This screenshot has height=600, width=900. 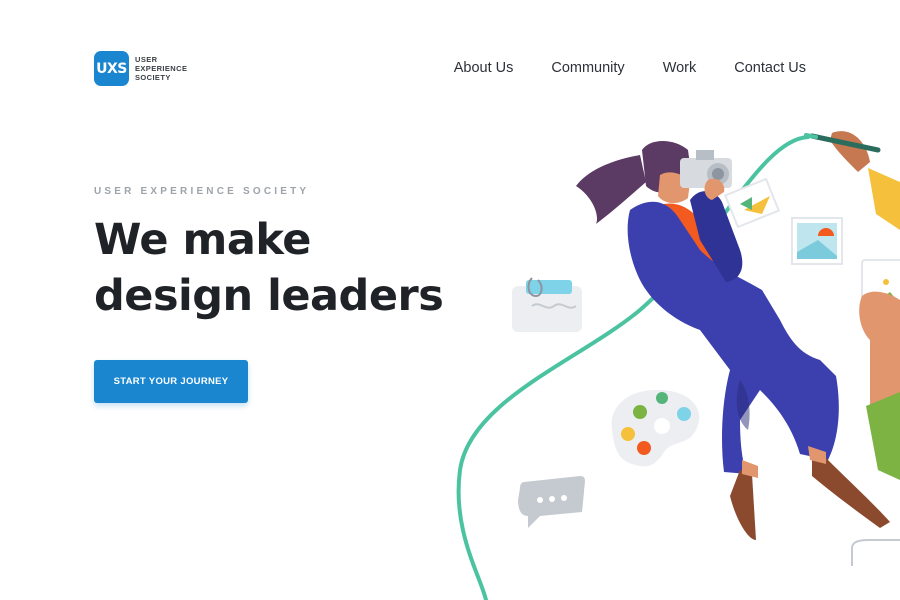 What do you see at coordinates (547, 304) in the screenshot?
I see `sticky-note-icon` at bounding box center [547, 304].